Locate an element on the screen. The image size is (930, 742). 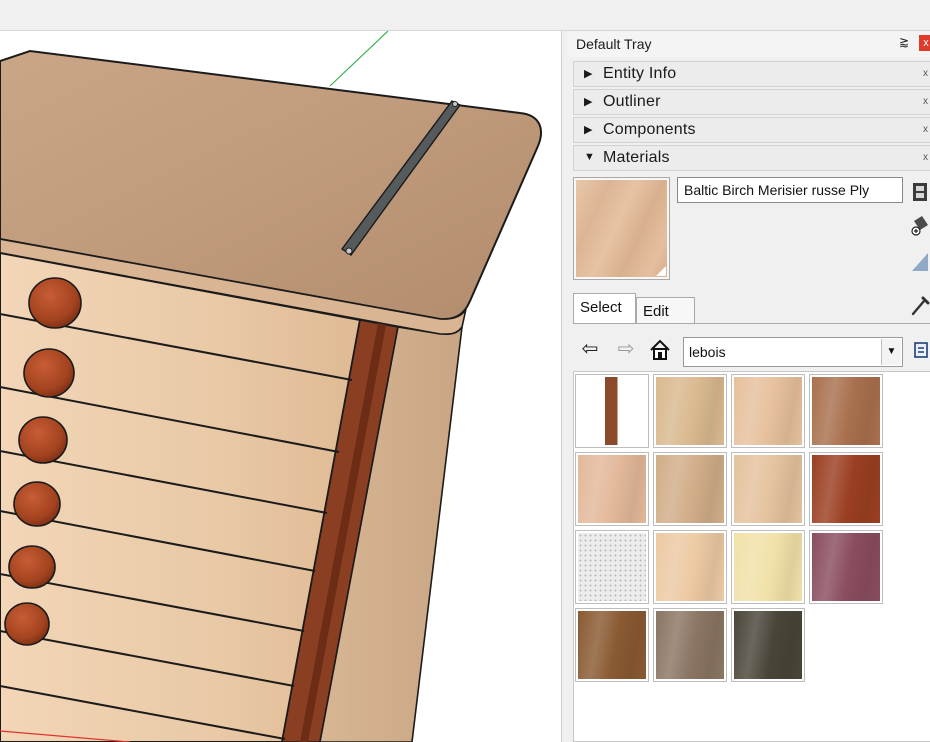
home-icon is located at coordinates (660, 350).